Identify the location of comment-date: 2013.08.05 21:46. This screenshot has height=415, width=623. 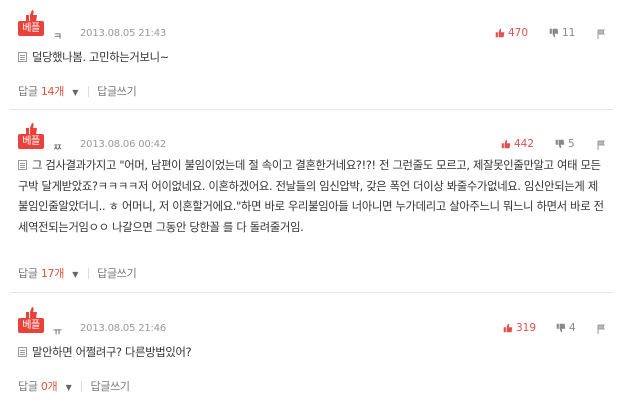
(123, 328).